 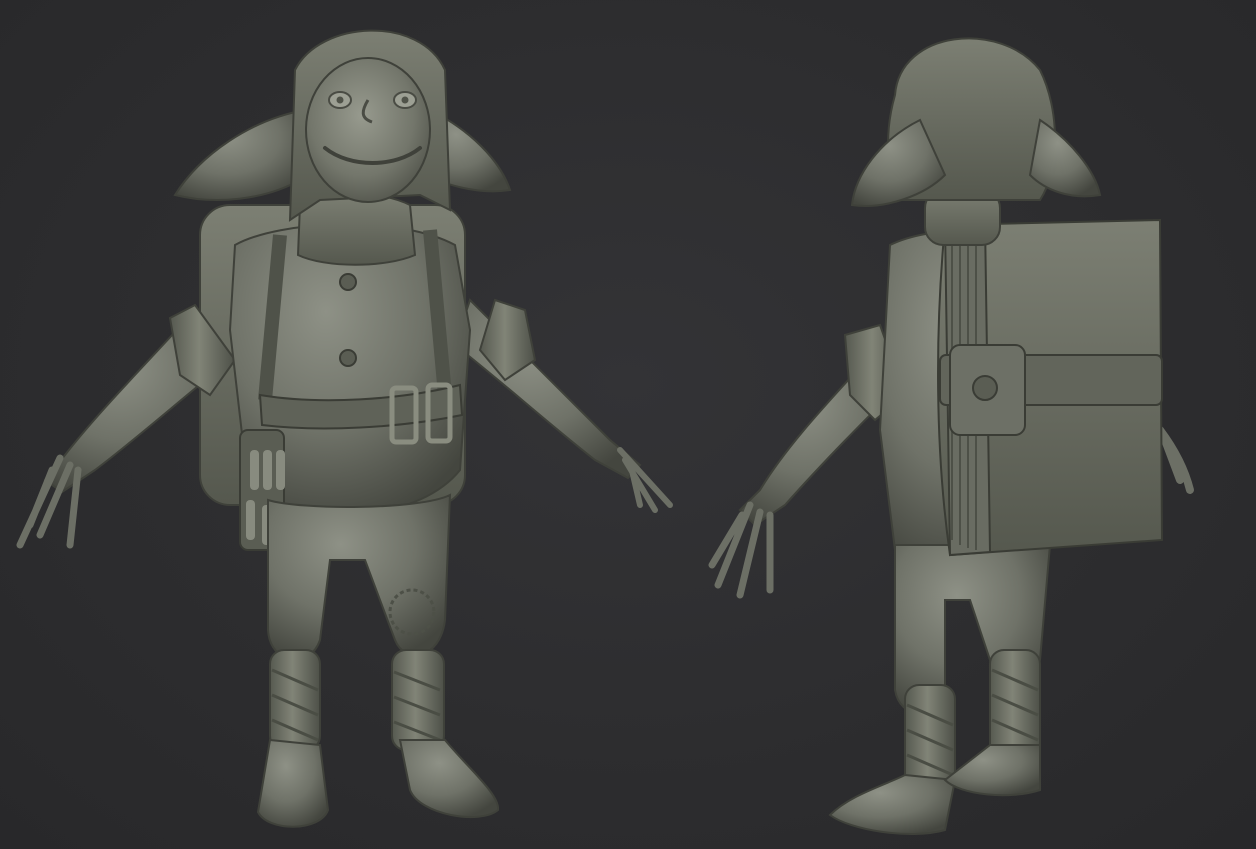 What do you see at coordinates (930, 737) in the screenshot?
I see `back-left-shin-wraps` at bounding box center [930, 737].